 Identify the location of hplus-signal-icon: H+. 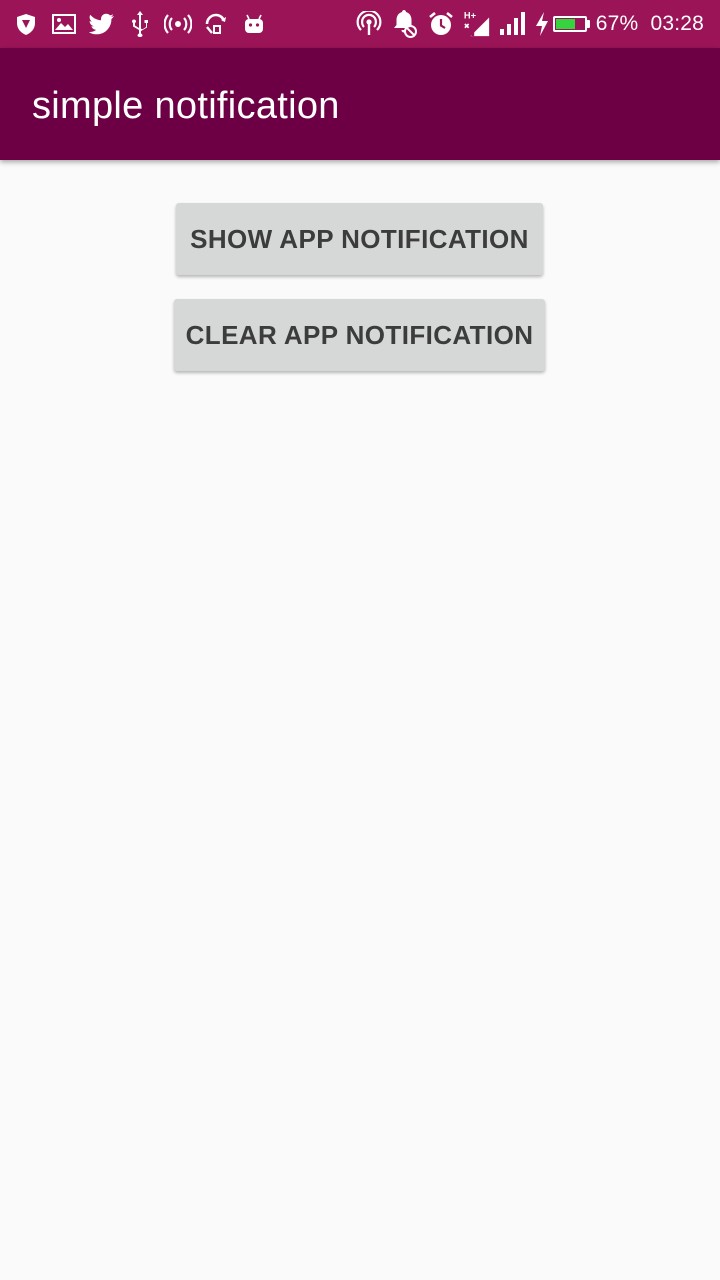
(477, 24).